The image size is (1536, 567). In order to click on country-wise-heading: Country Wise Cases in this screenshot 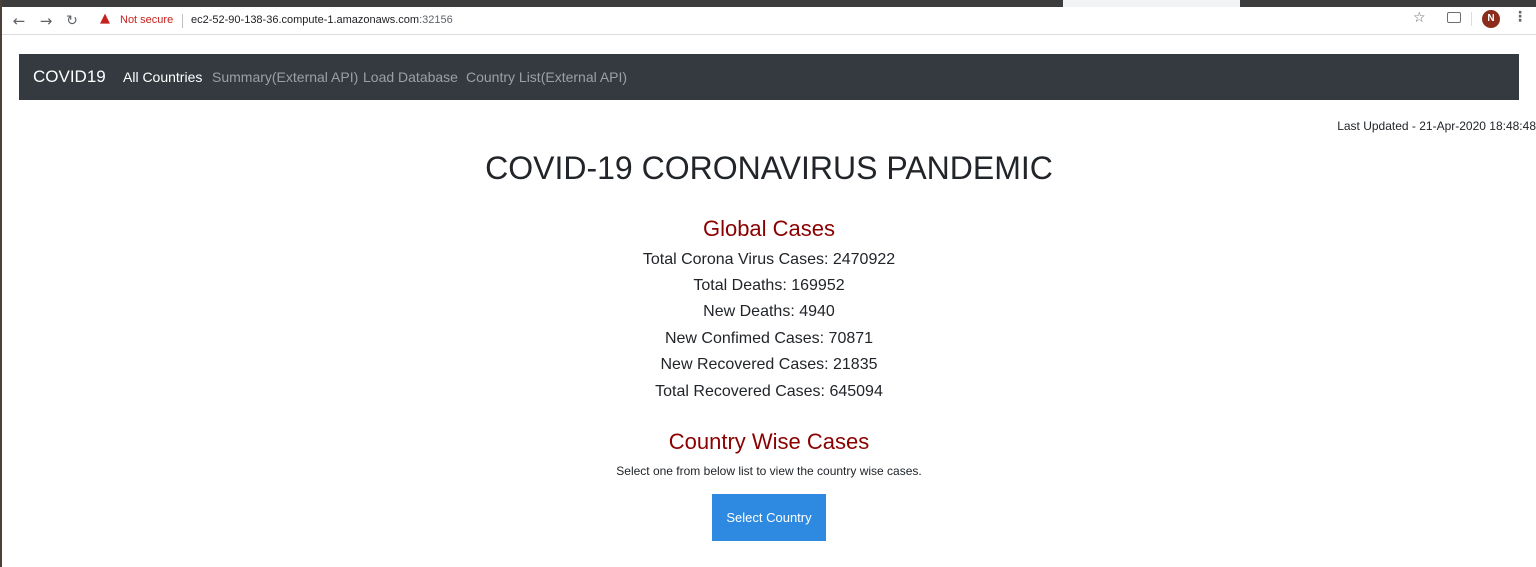, I will do `click(769, 441)`.